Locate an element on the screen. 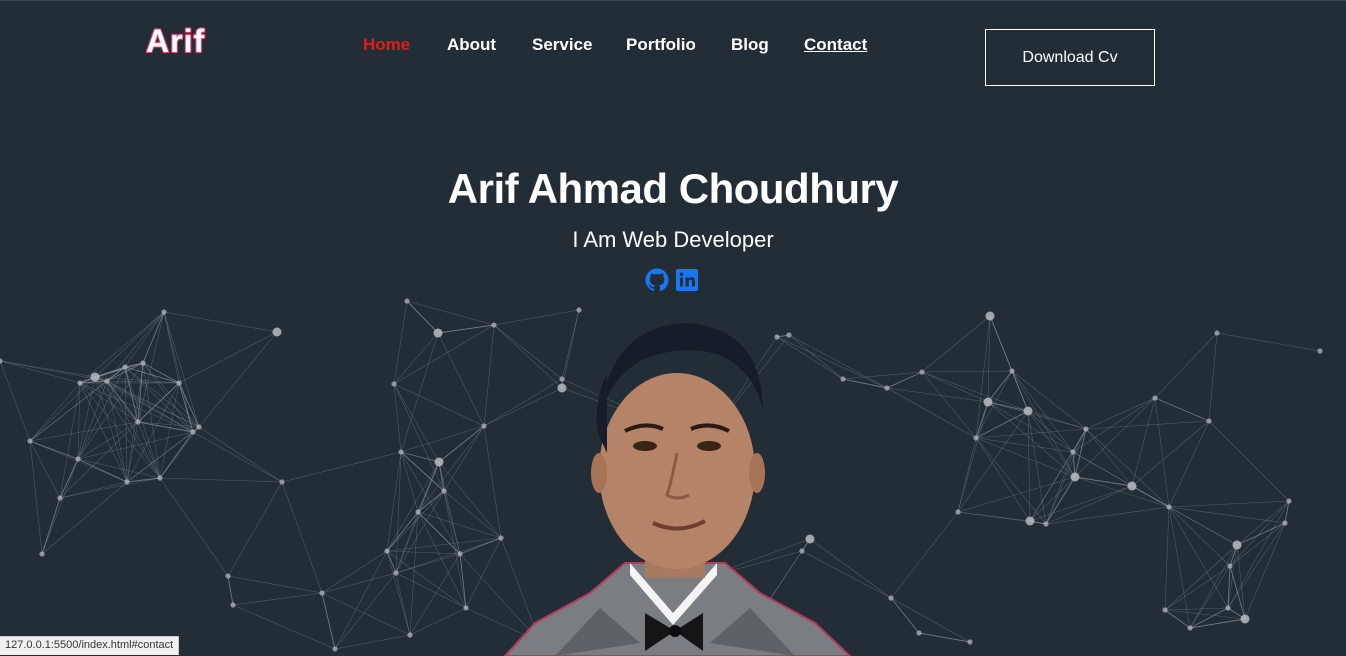  nav-item-service: Service is located at coordinates (562, 45).